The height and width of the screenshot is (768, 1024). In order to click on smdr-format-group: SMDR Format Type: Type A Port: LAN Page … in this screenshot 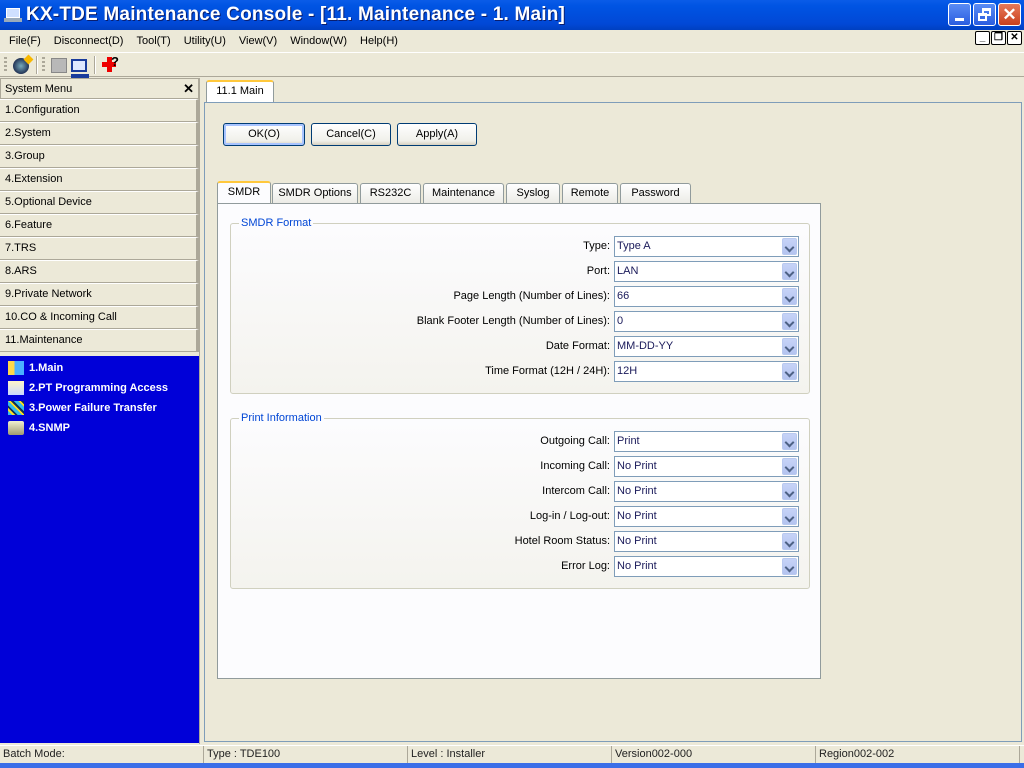, I will do `click(520, 305)`.